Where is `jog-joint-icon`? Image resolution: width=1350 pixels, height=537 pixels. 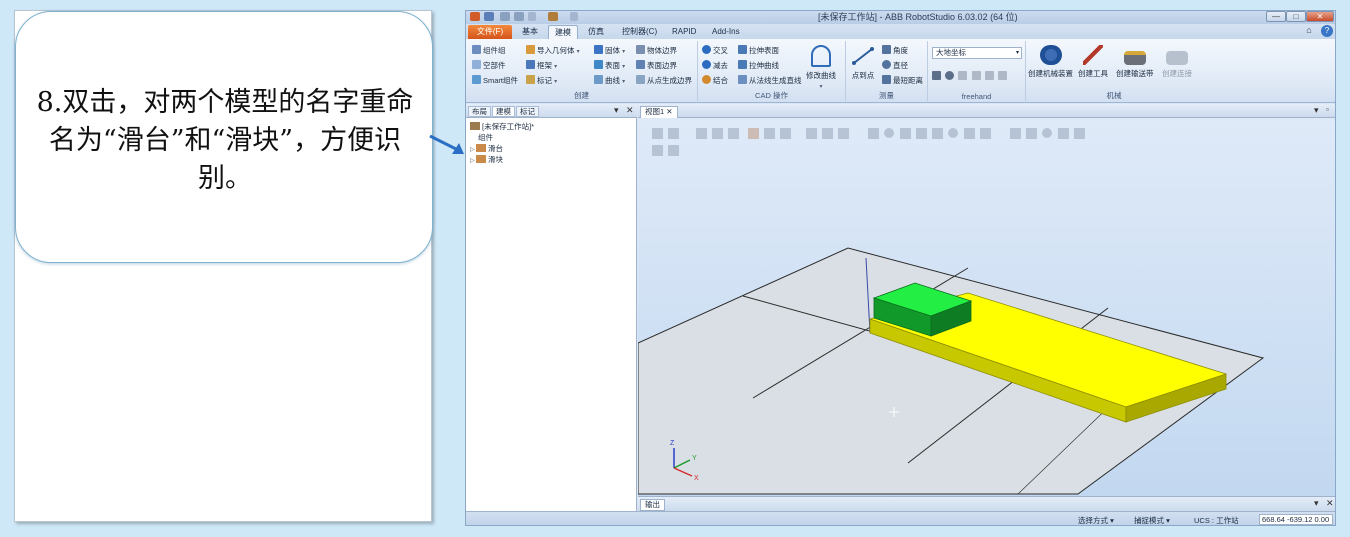
jog-joint-icon is located at coordinates (963, 75).